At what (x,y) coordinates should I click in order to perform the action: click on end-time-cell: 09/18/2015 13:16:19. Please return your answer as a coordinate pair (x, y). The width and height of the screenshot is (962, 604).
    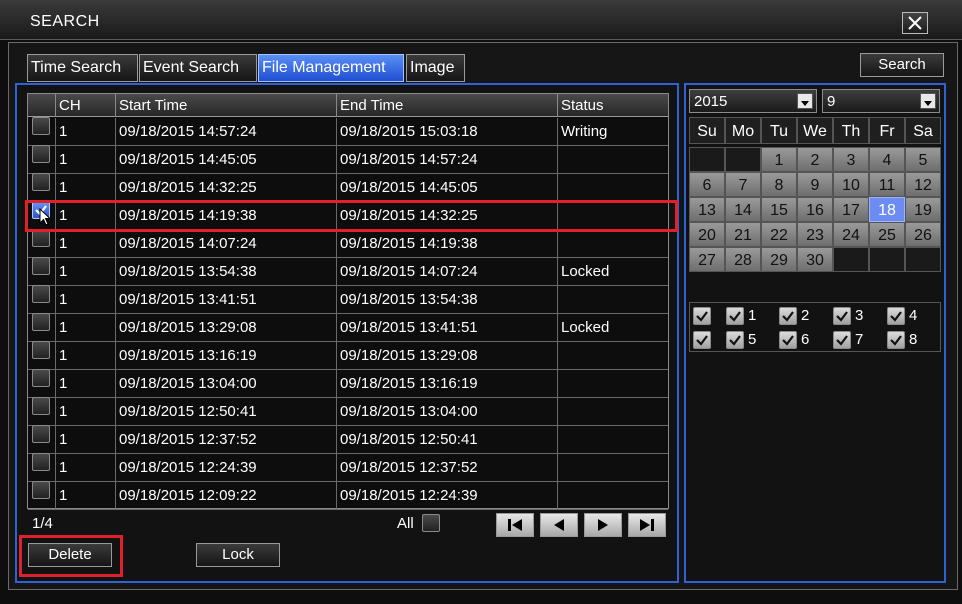
    Looking at the image, I should click on (446, 383).